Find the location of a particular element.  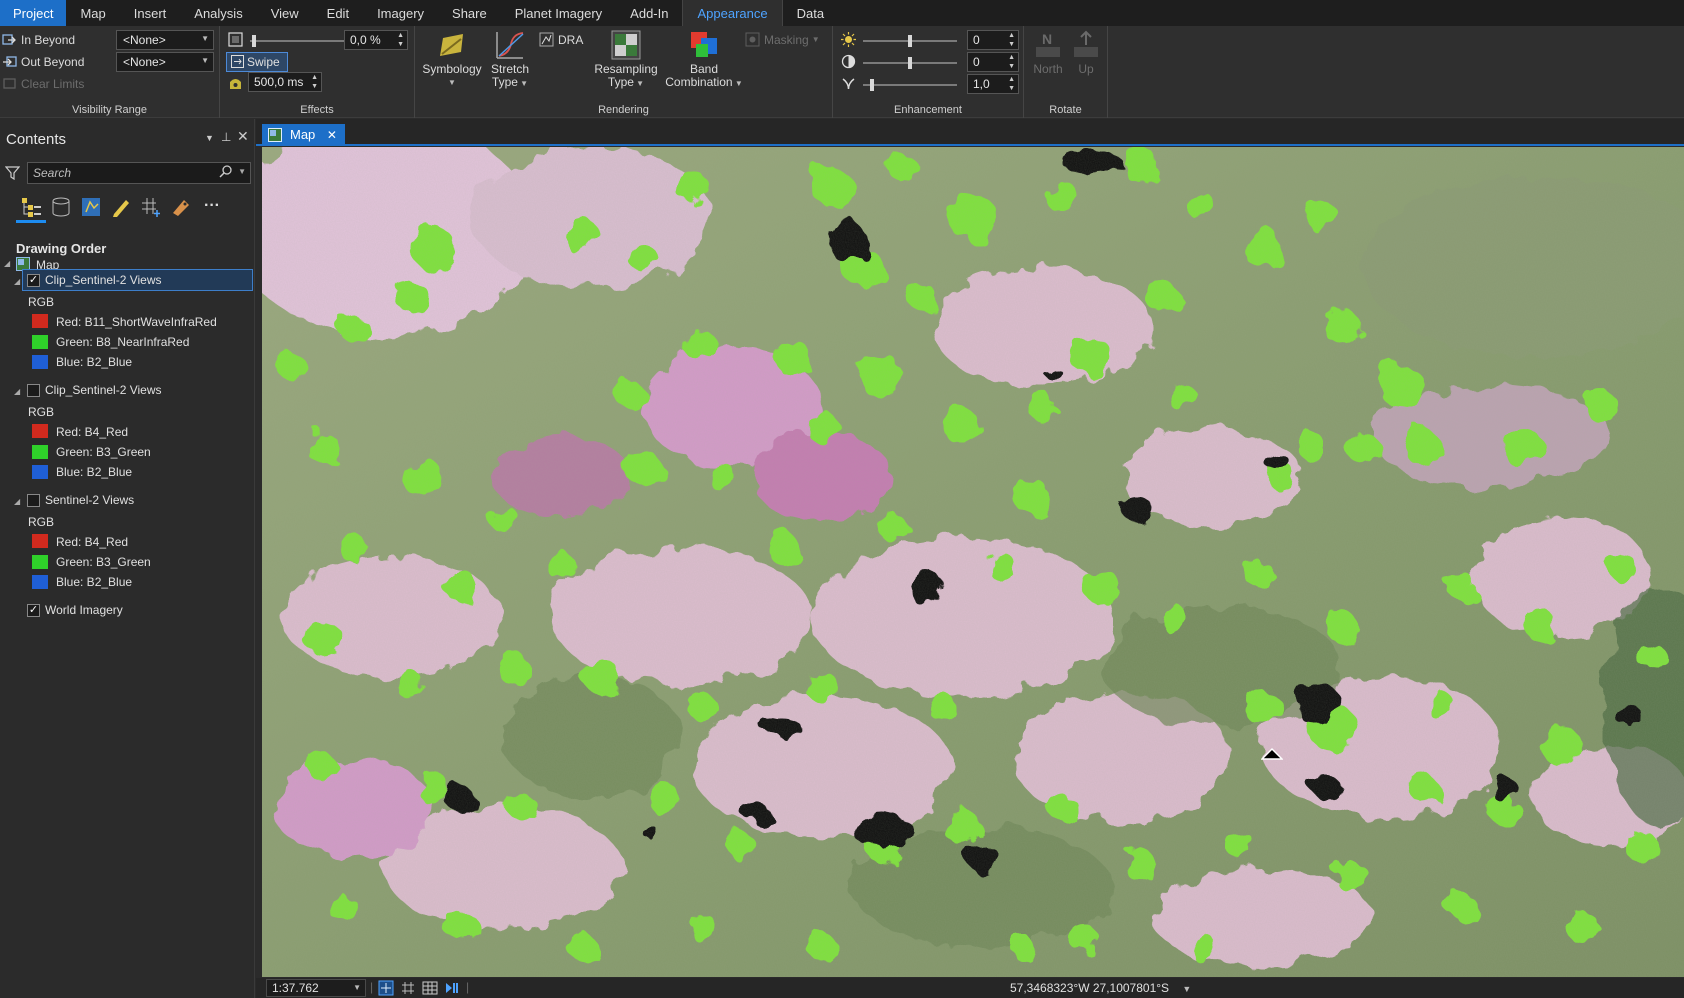

in-beyond-label: In Beyond is located at coordinates (48, 39).